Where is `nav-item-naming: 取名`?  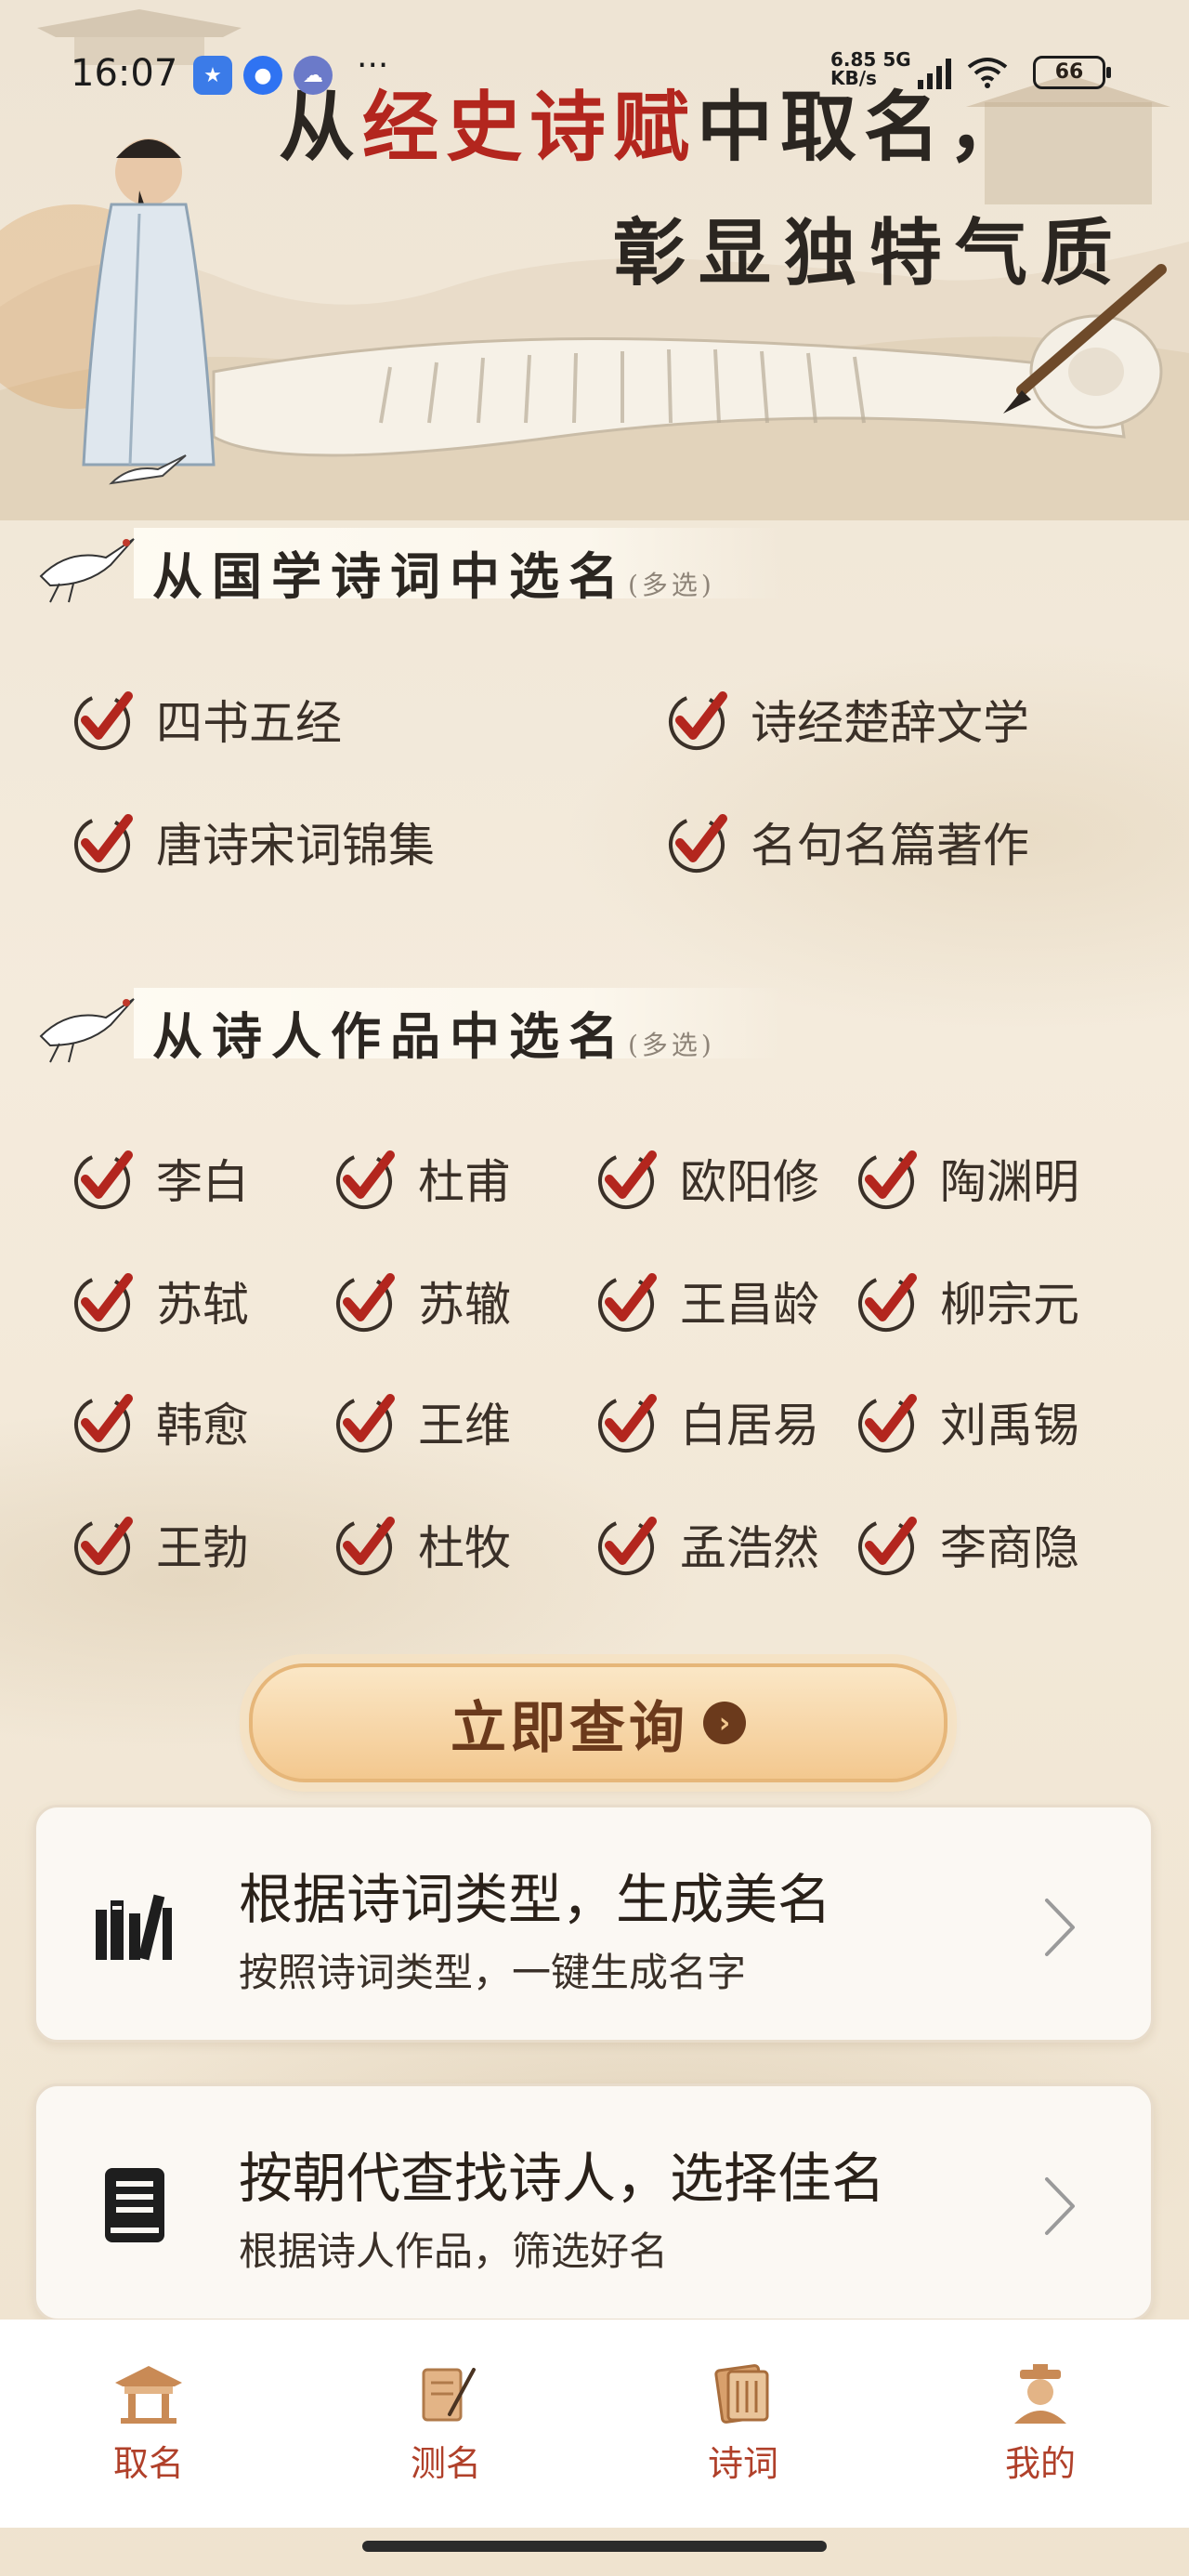 nav-item-naming: 取名 is located at coordinates (148, 2423).